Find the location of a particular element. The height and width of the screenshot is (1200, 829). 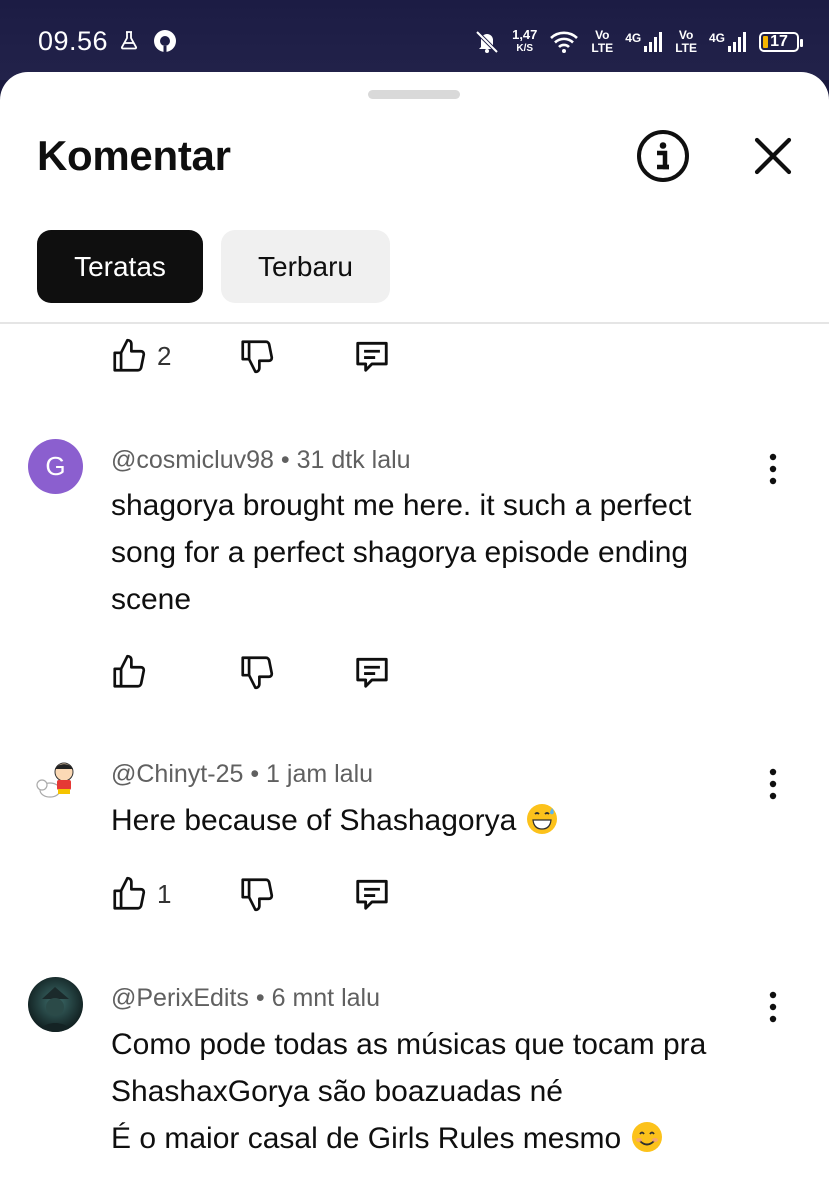

comment-time: 6 mnt lalu is located at coordinates (325, 998).